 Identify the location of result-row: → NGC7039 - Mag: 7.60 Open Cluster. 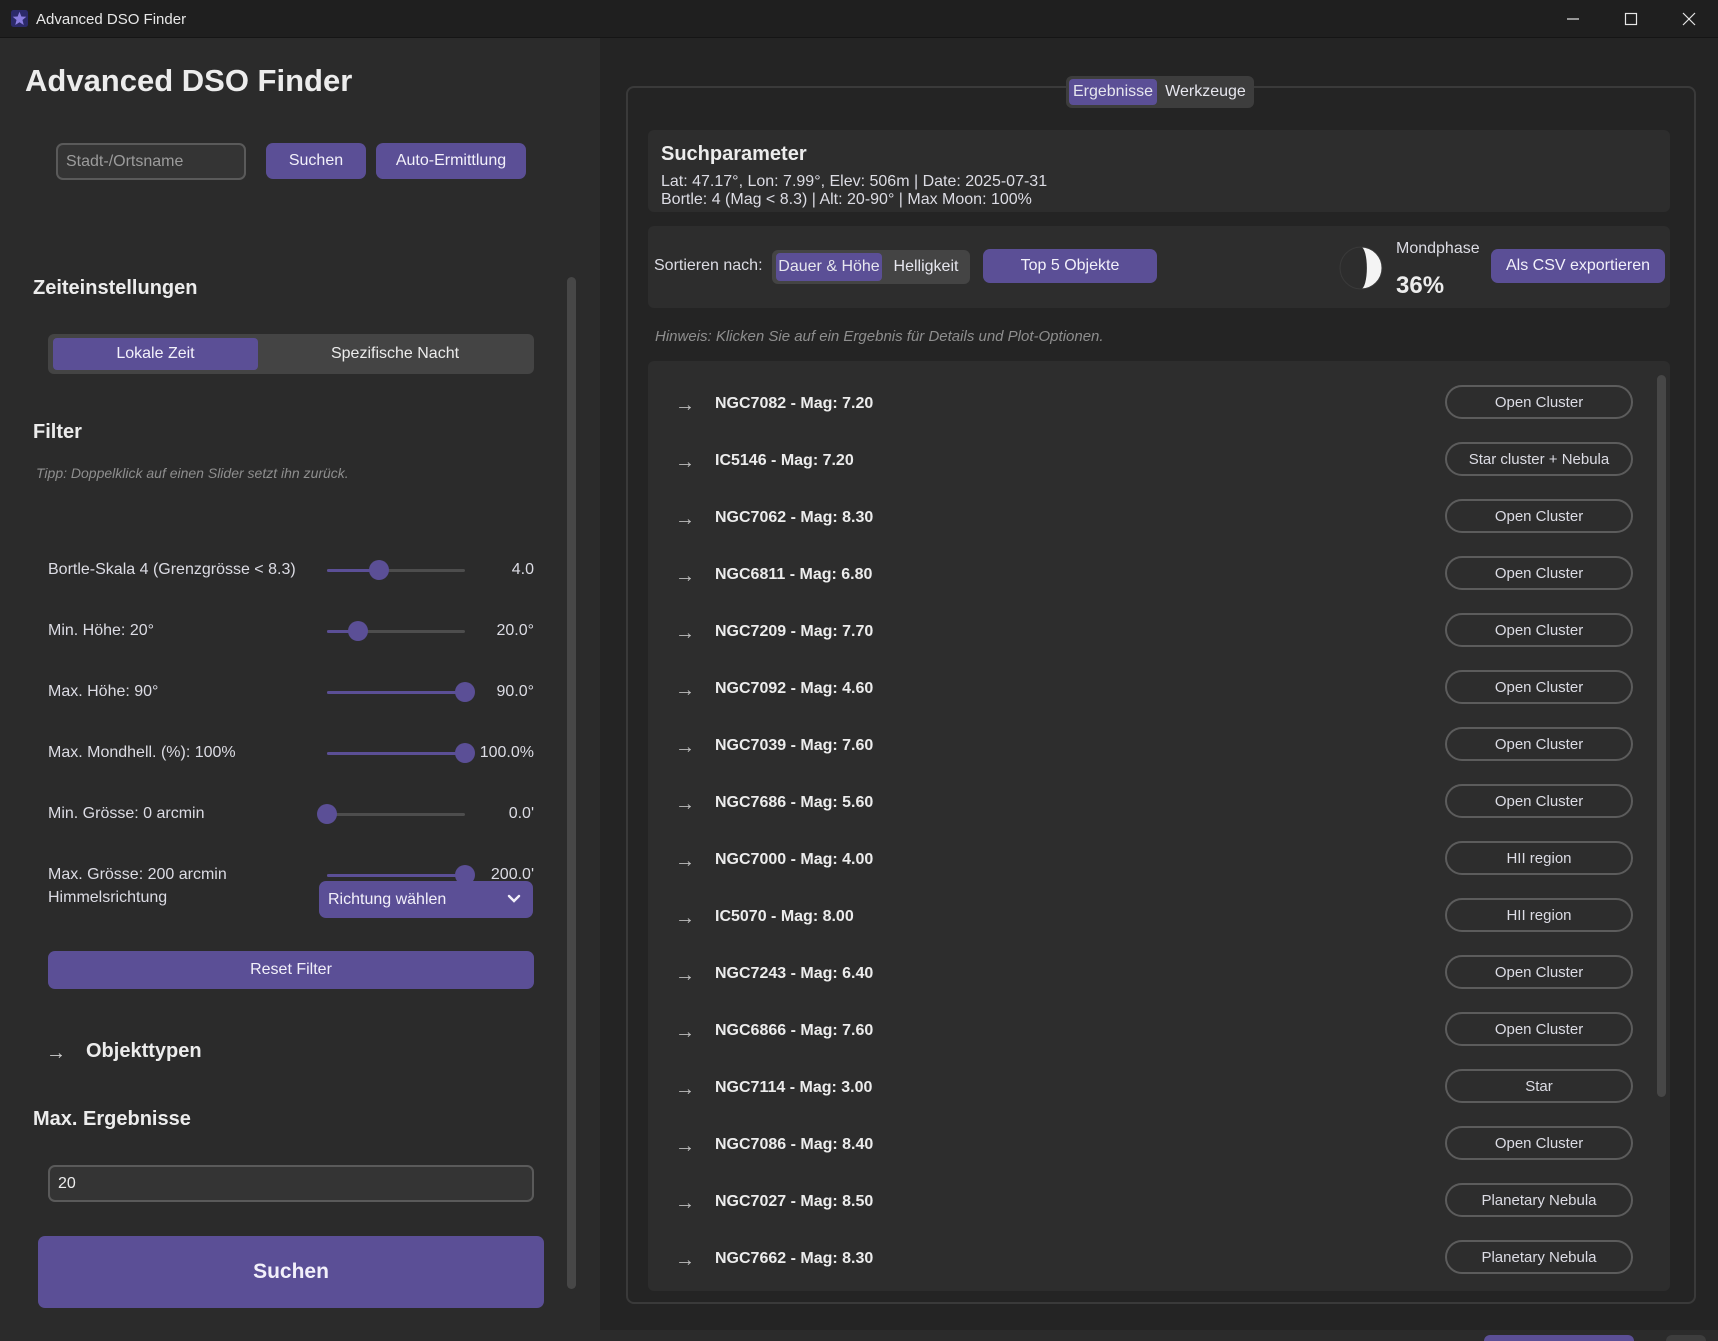
(1148, 748).